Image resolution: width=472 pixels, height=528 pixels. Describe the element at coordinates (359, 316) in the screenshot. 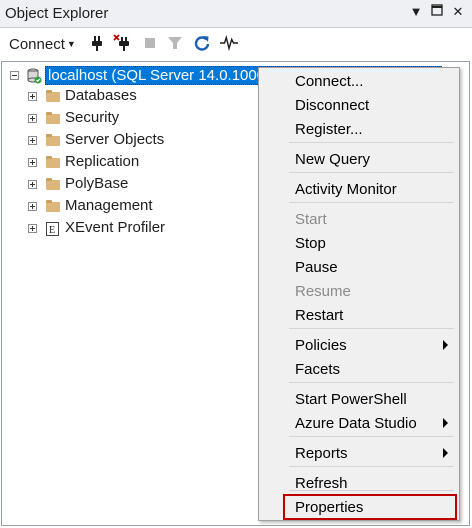

I see `menu-item-restart: Restart` at that location.